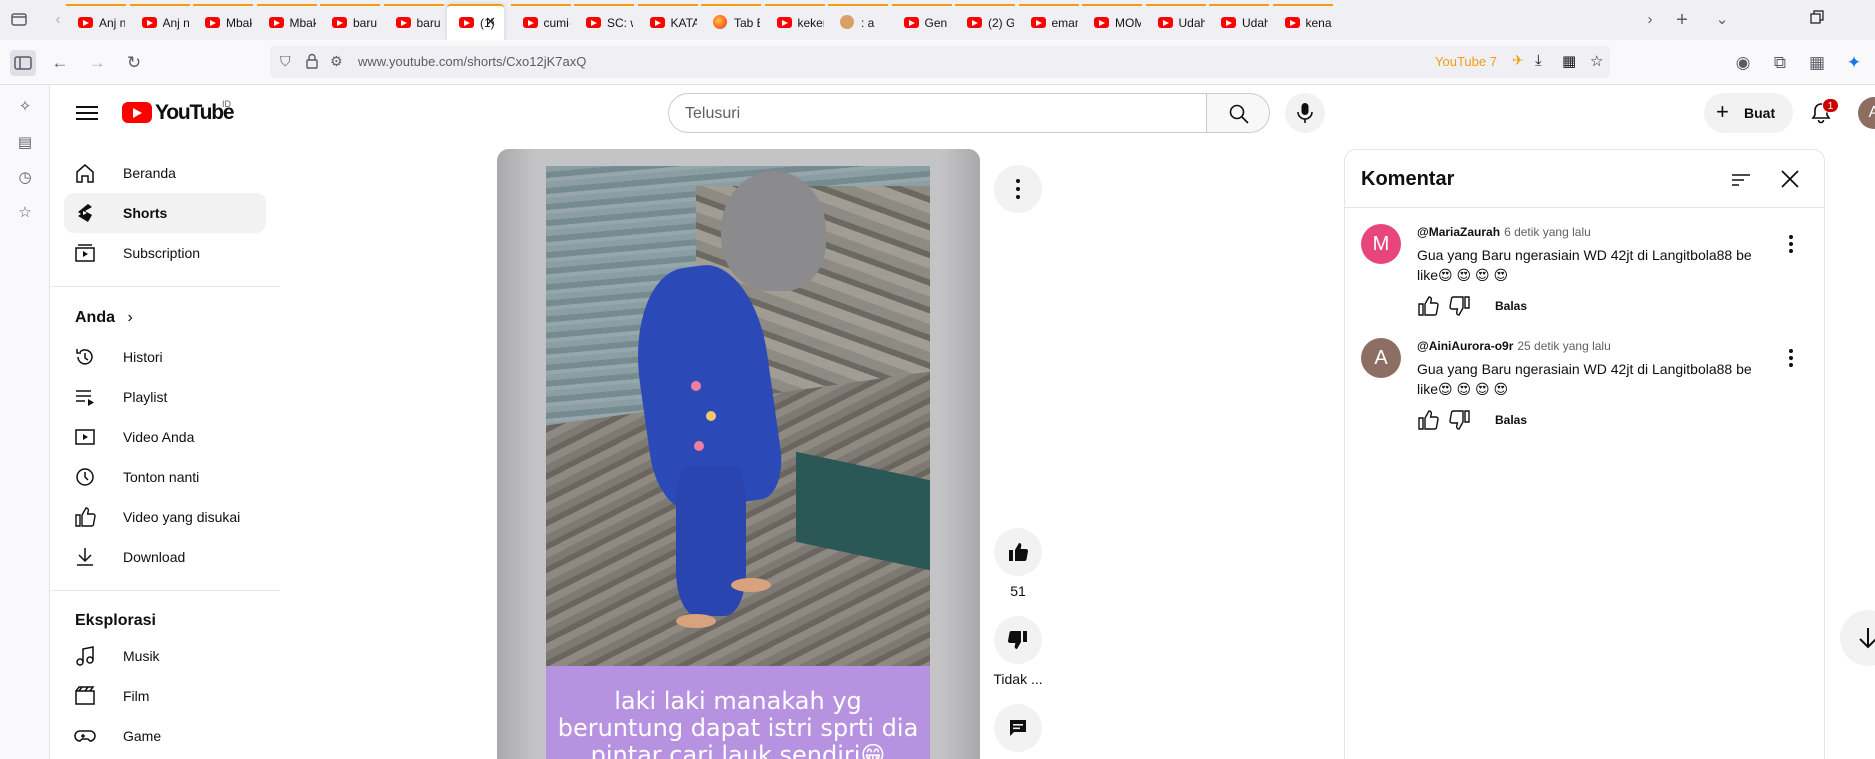  I want to click on browser-tab: KATA, so click(667, 22).